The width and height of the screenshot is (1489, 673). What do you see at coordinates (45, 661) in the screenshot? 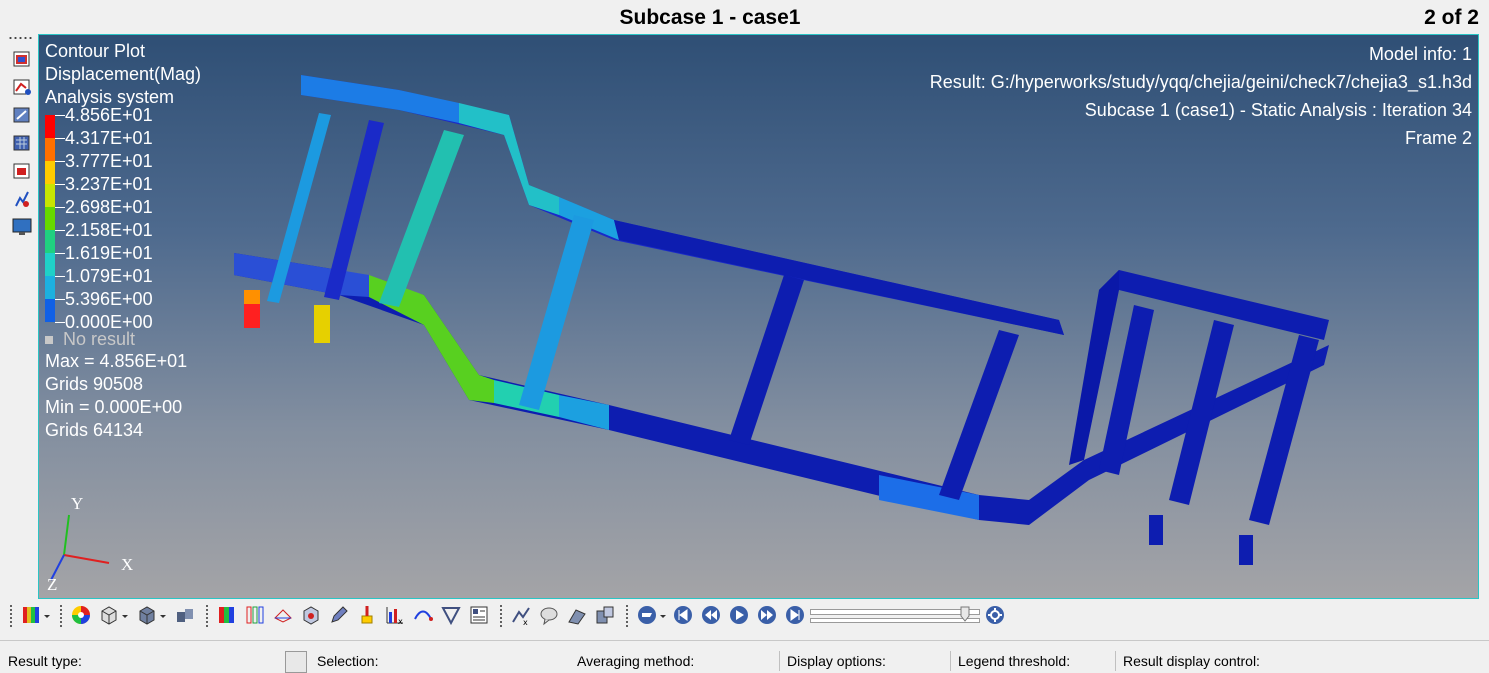
I see `result-type-label: Result type:` at bounding box center [45, 661].